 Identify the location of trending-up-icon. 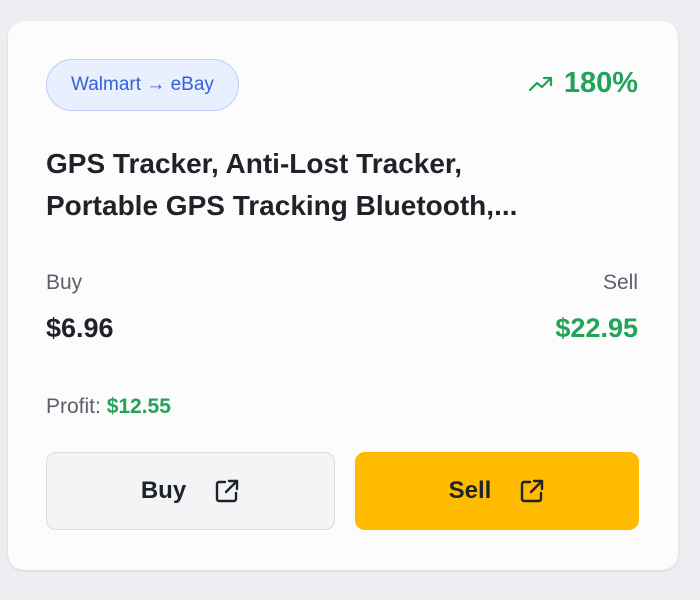
(540, 83).